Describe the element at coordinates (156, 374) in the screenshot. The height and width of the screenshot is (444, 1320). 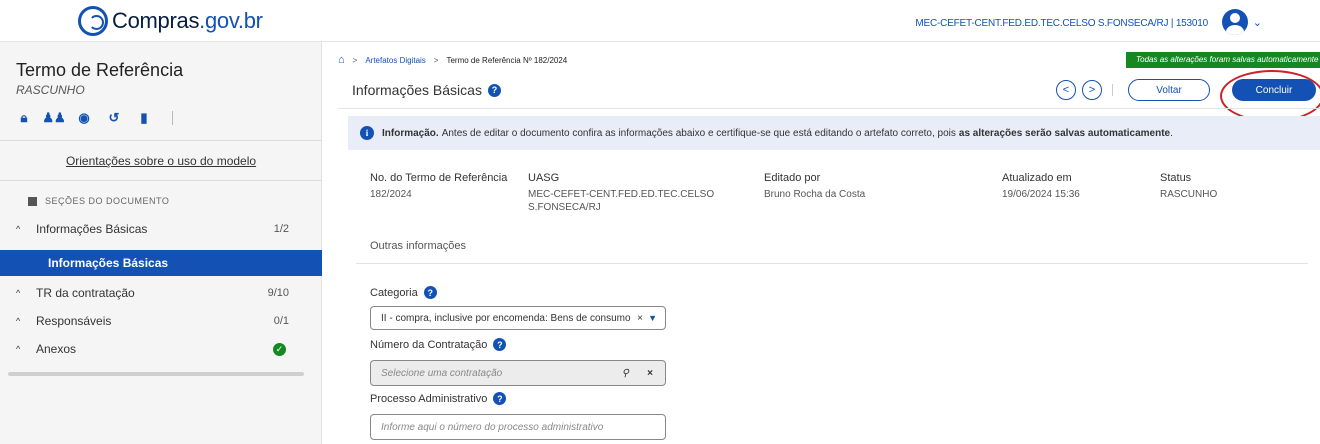
I see `sidebar-scrollbar` at that location.